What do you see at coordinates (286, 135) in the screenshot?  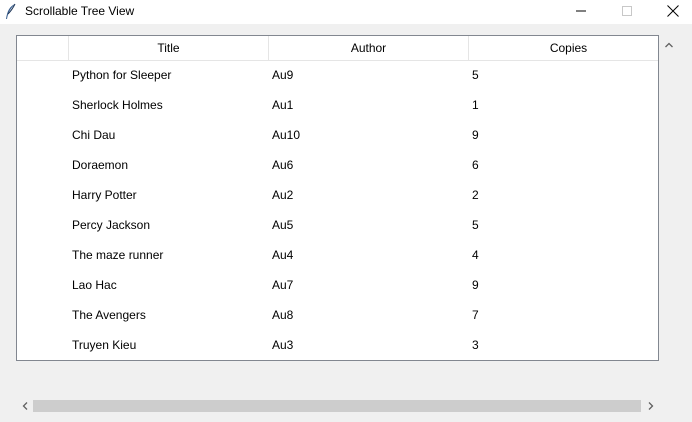 I see `cell-author: Au10` at bounding box center [286, 135].